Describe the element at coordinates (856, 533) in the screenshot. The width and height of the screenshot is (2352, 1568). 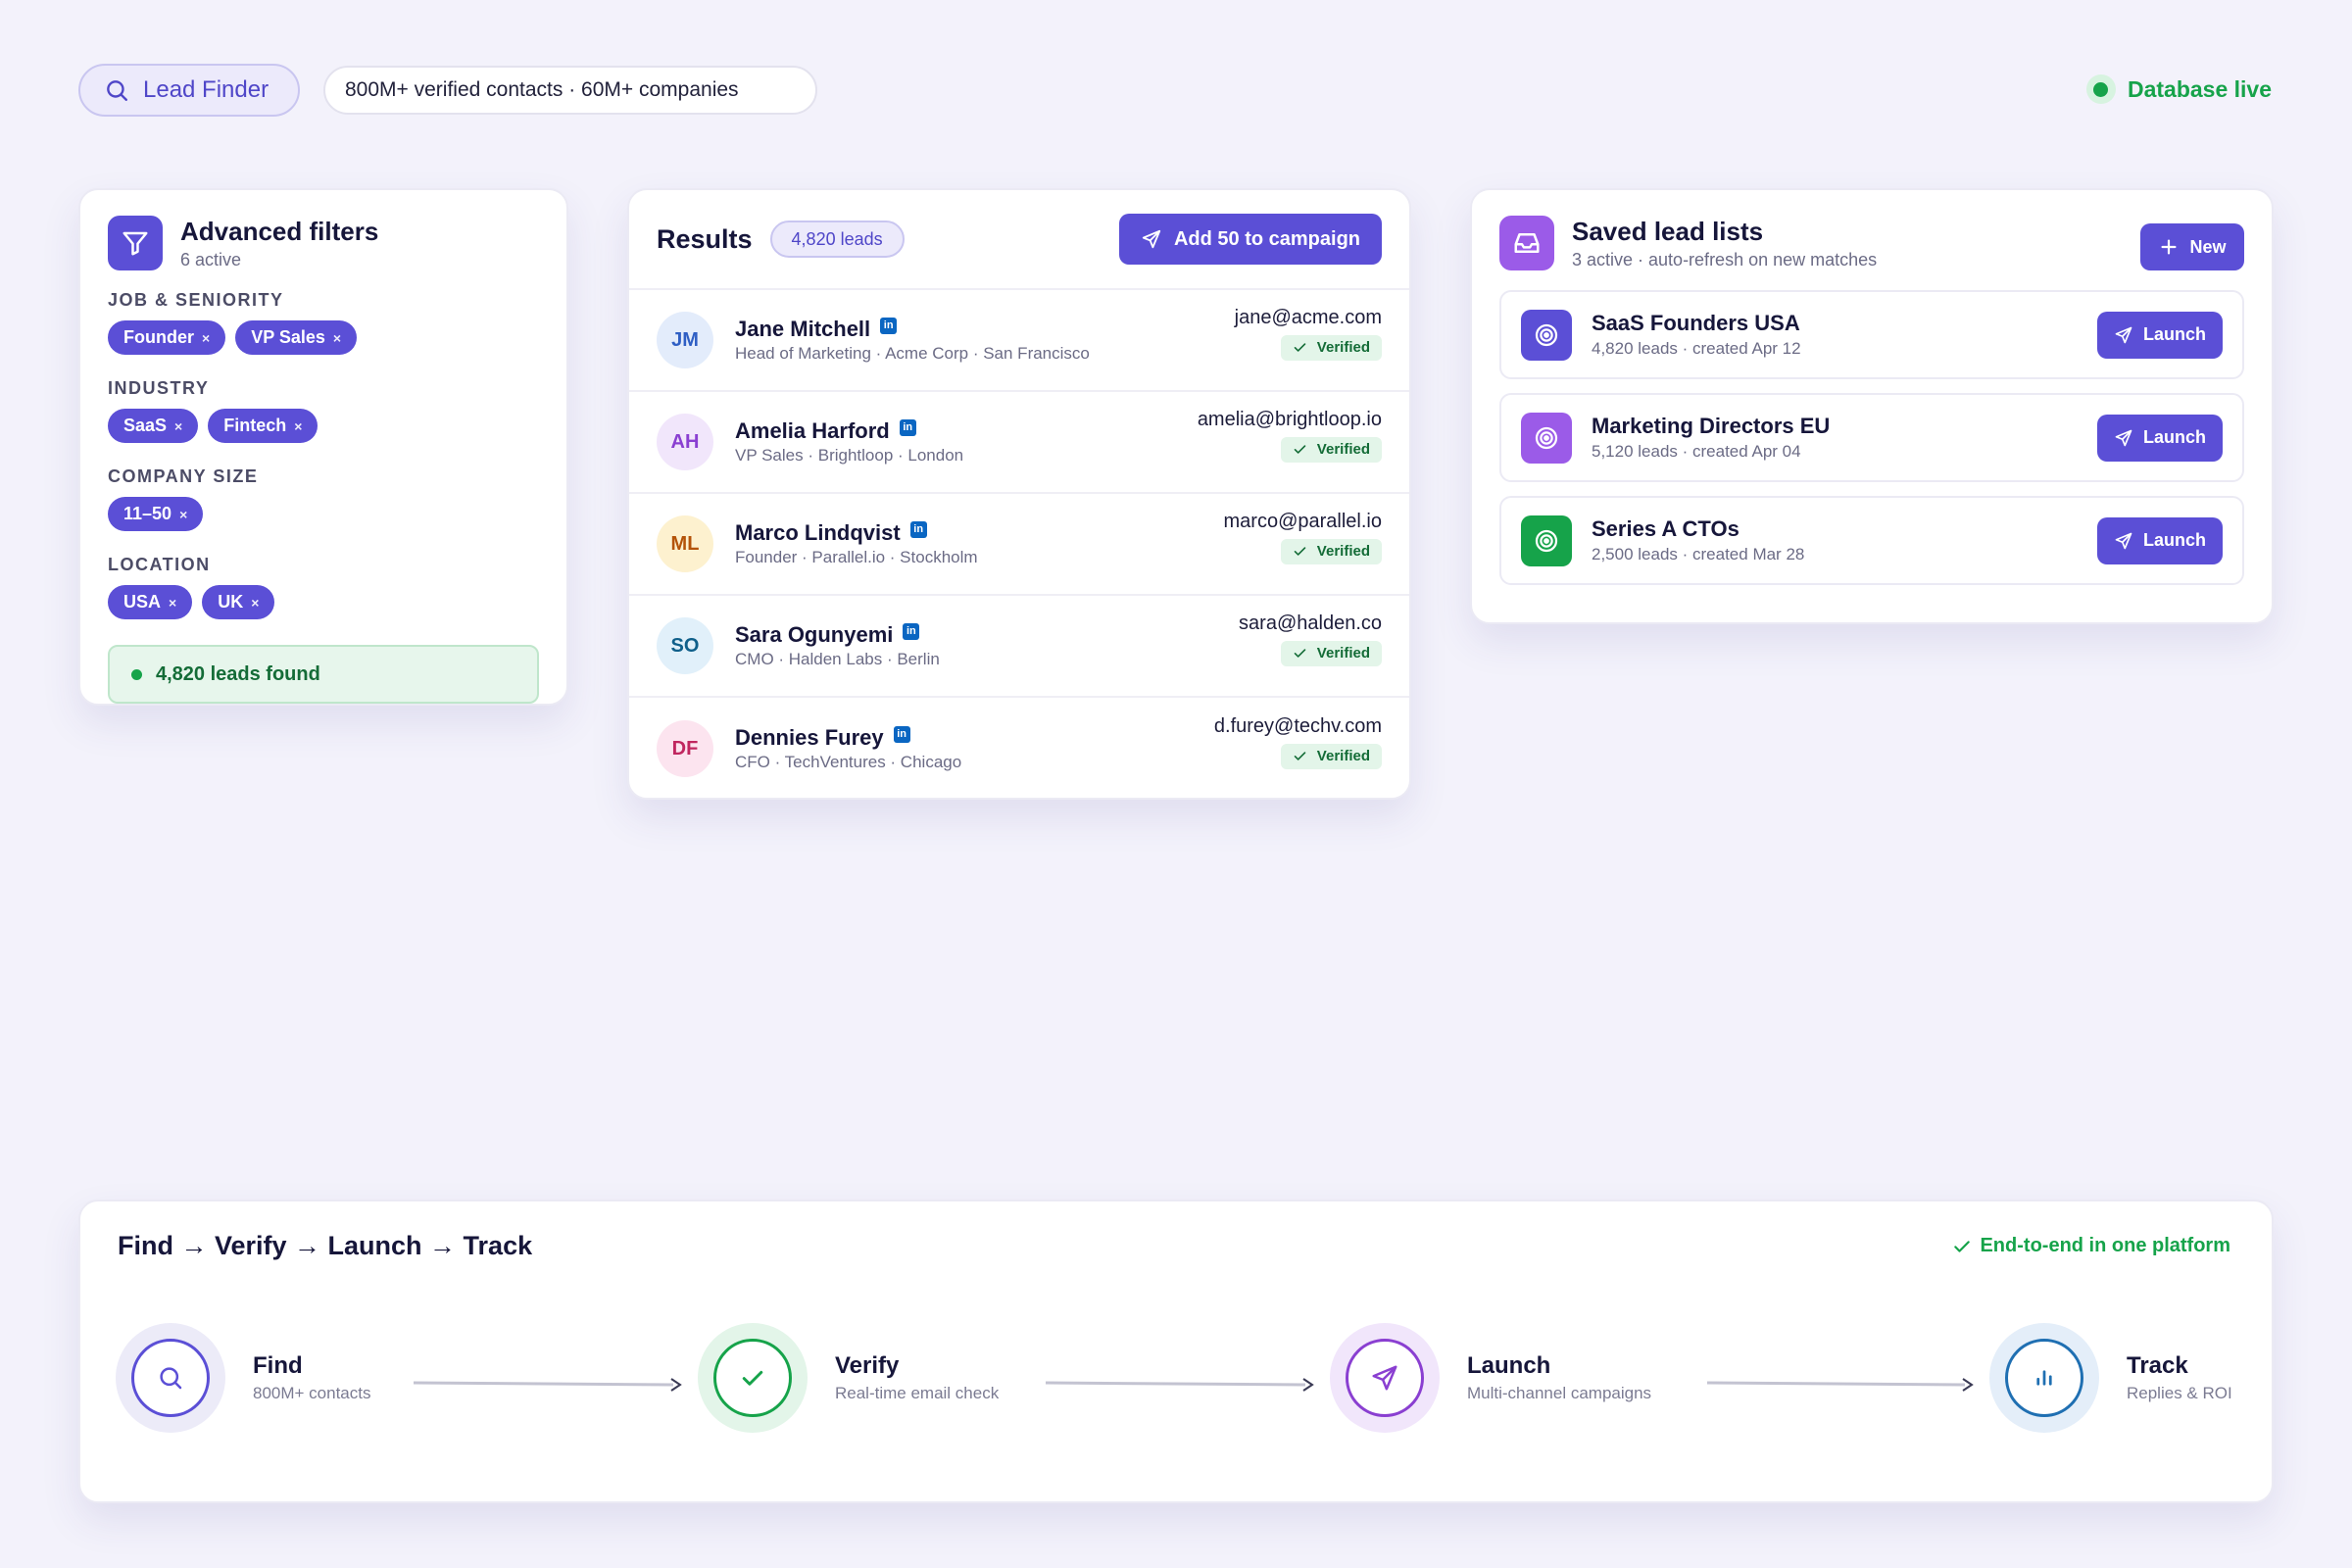
I see `lead-name: Marco Lindqvist in` at that location.